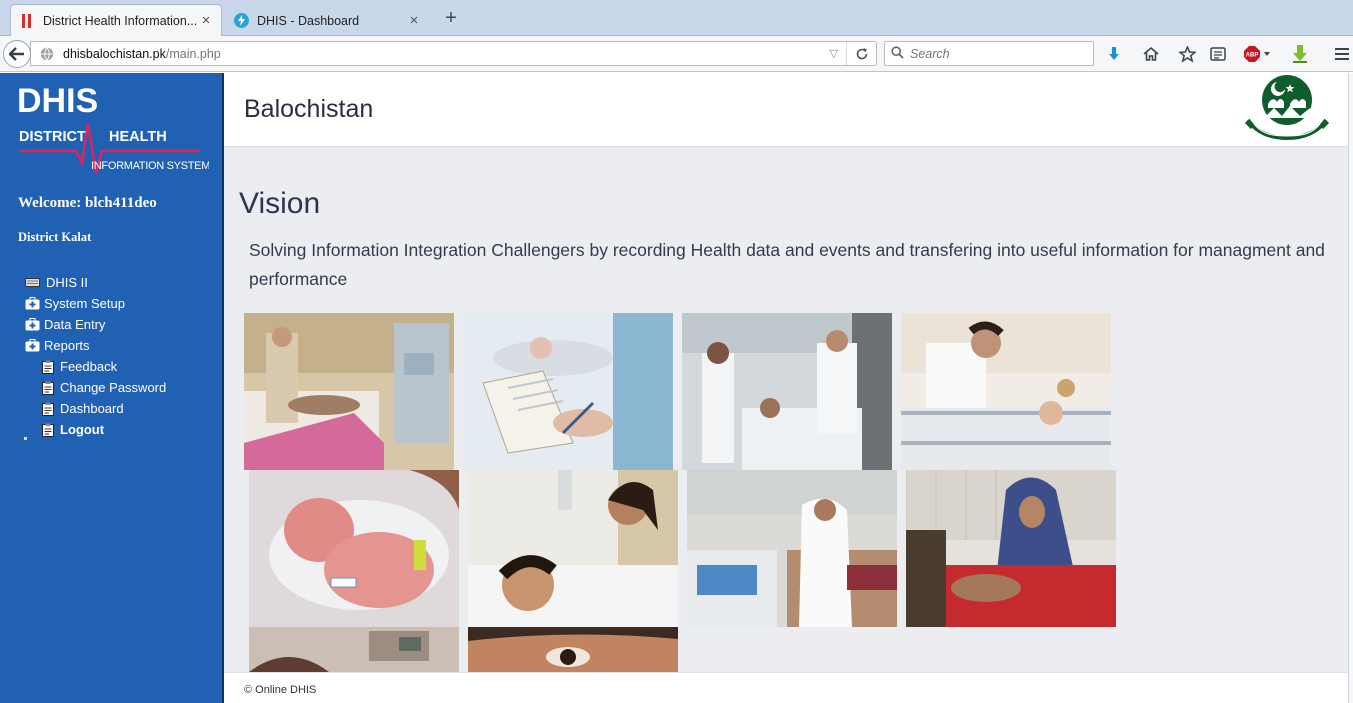 The width and height of the screenshot is (1353, 703). What do you see at coordinates (349, 391) in the screenshot?
I see `patient-dialysis-photo` at bounding box center [349, 391].